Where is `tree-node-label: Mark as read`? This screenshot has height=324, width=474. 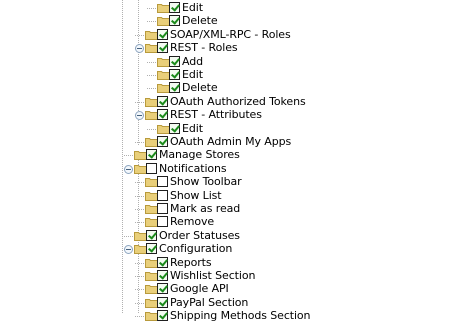
tree-node-label: Mark as read is located at coordinates (205, 208).